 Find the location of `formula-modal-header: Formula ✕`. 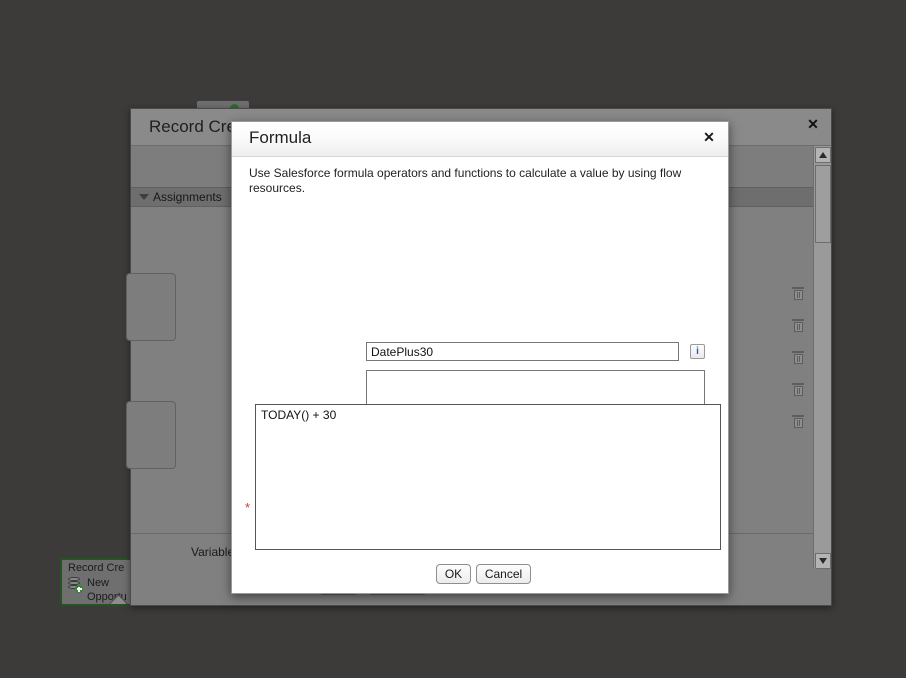

formula-modal-header: Formula ✕ is located at coordinates (480, 139).